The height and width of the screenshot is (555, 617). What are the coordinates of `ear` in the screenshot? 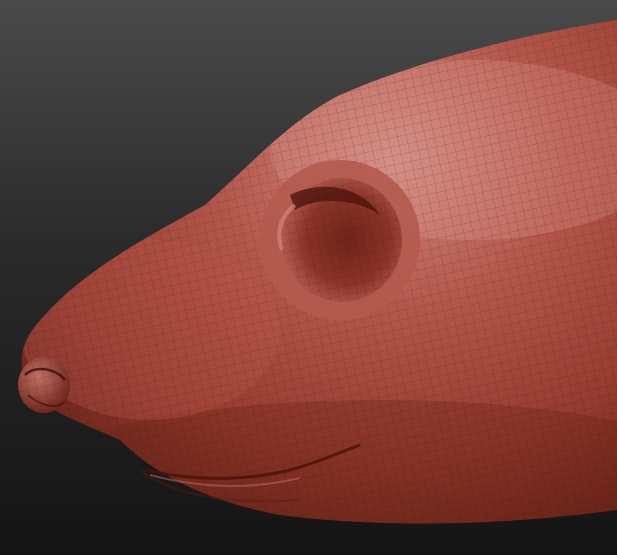 It's located at (340, 240).